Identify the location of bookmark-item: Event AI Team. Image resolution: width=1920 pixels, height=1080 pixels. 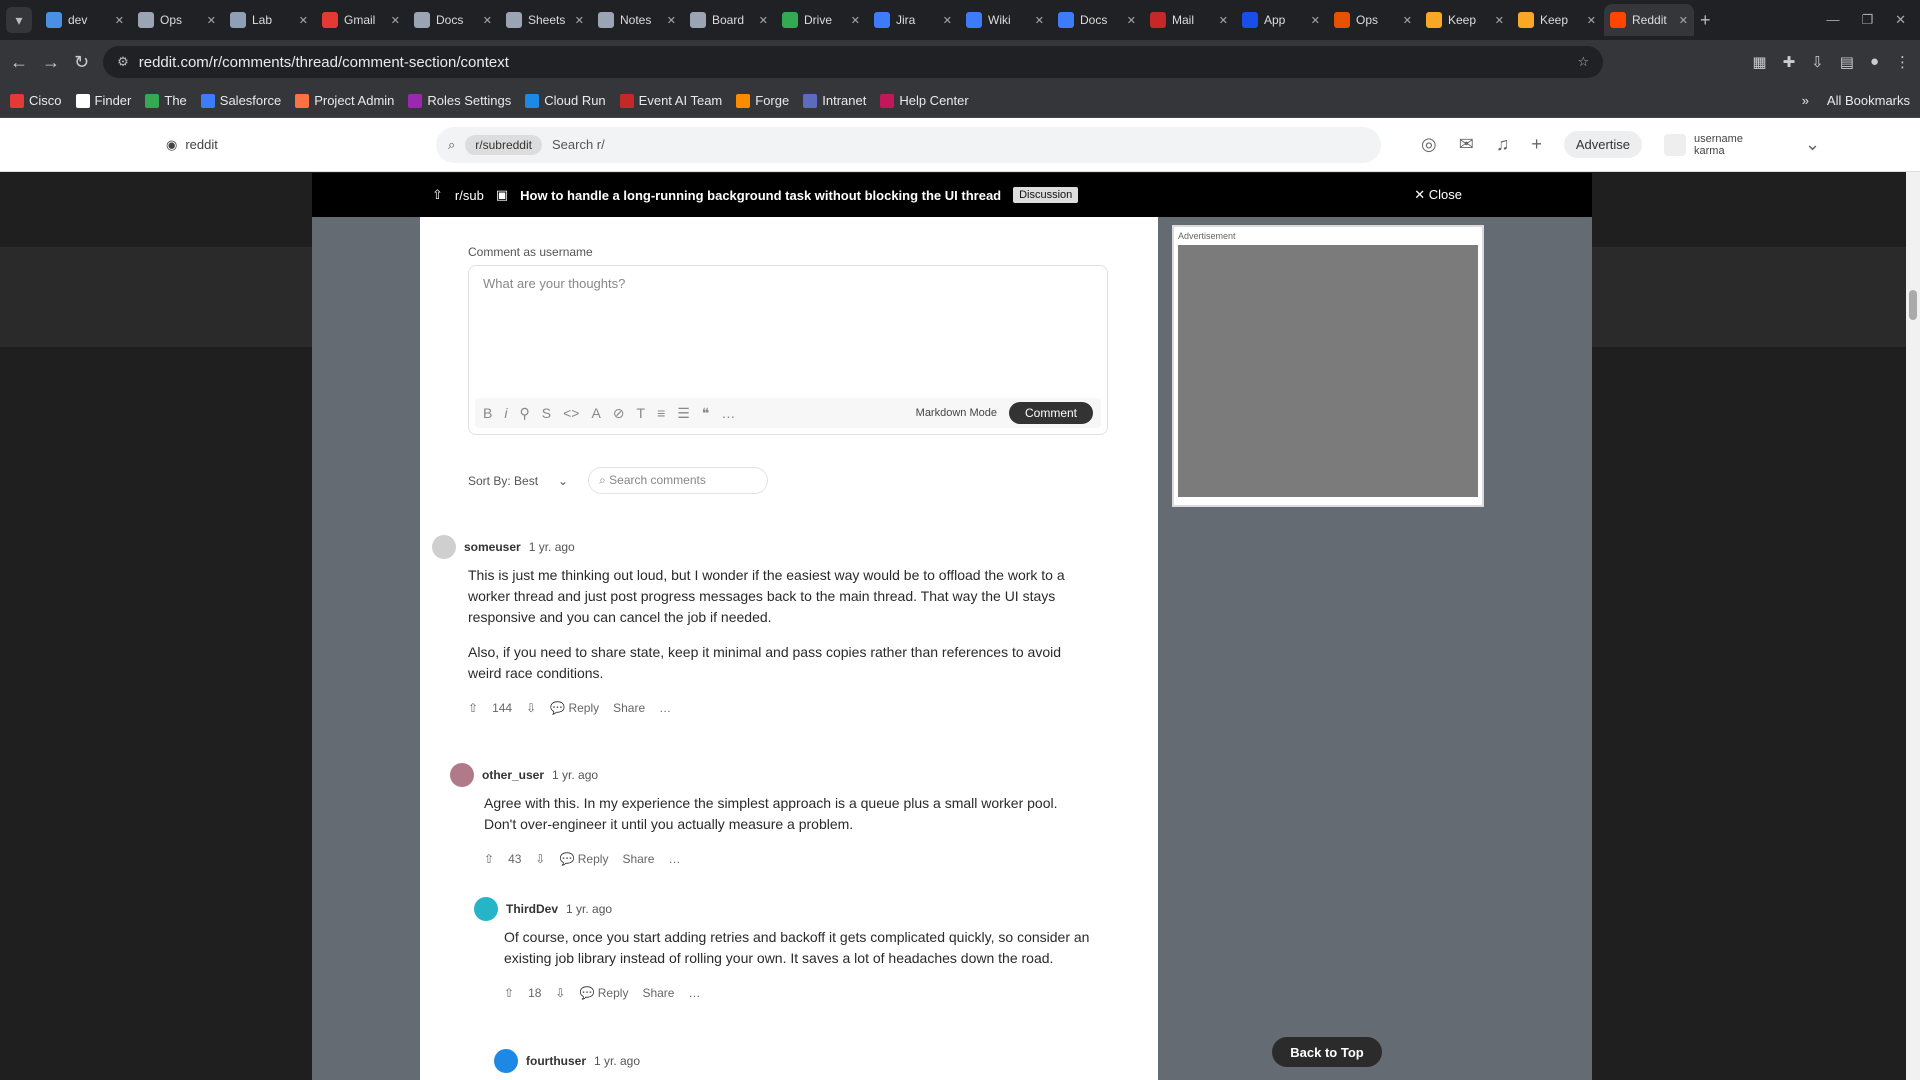
(670, 100).